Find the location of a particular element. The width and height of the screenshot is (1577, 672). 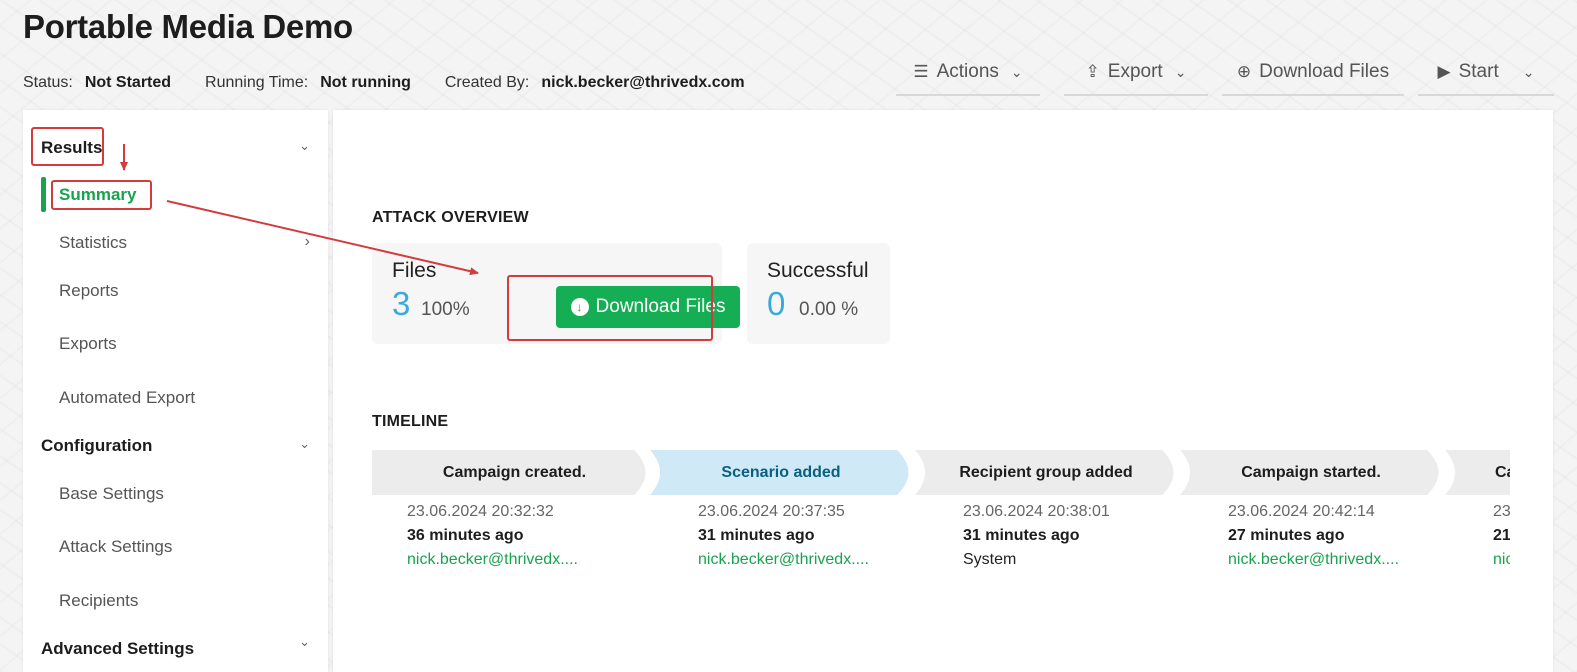

annotation-arrows is located at coordinates (299, 210).